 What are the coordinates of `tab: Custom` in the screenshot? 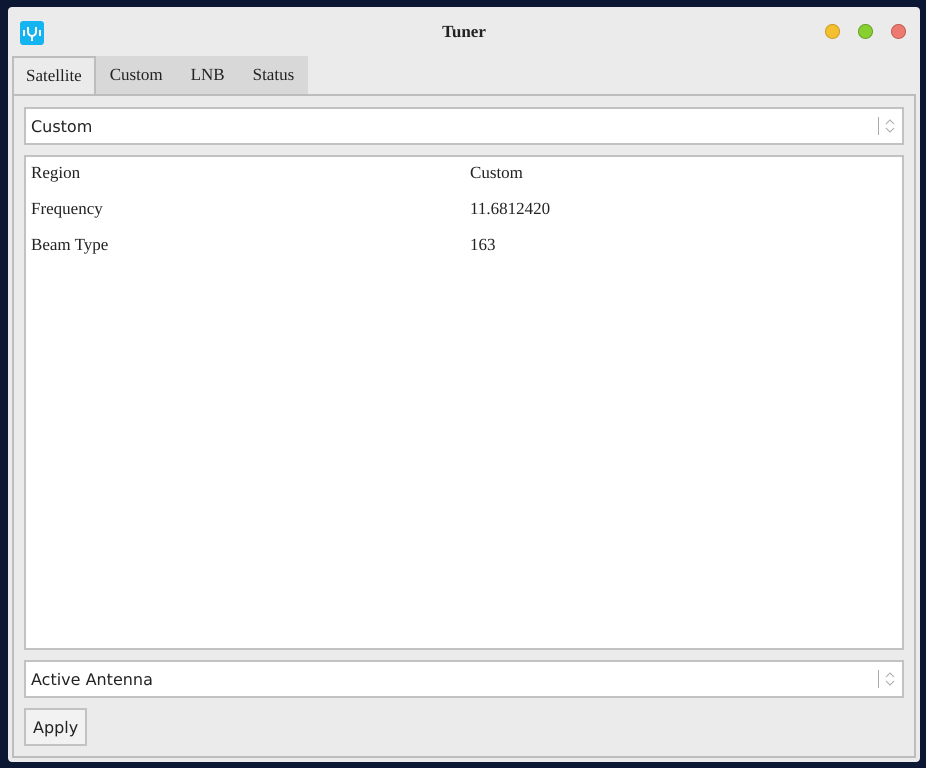 It's located at (136, 75).